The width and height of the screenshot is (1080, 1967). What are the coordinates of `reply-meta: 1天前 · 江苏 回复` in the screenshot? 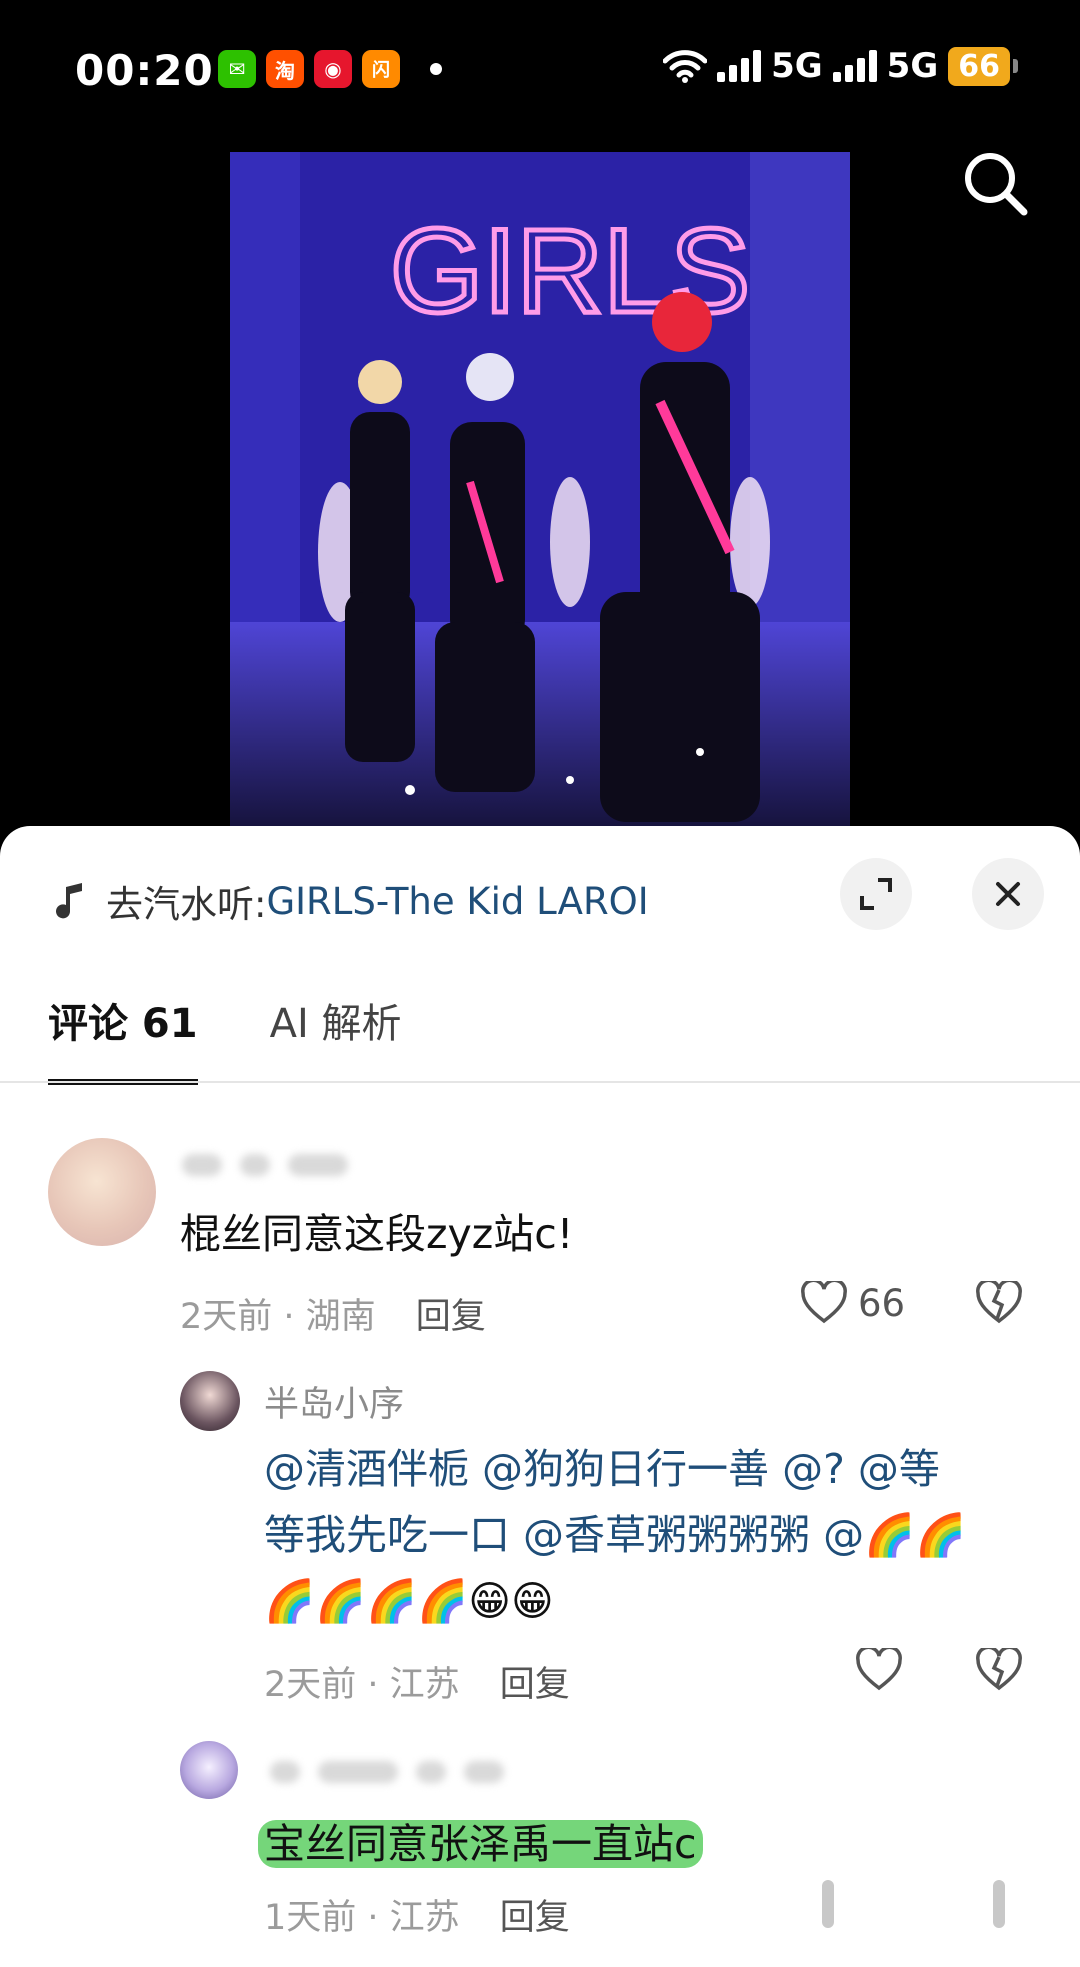 It's located at (417, 1918).